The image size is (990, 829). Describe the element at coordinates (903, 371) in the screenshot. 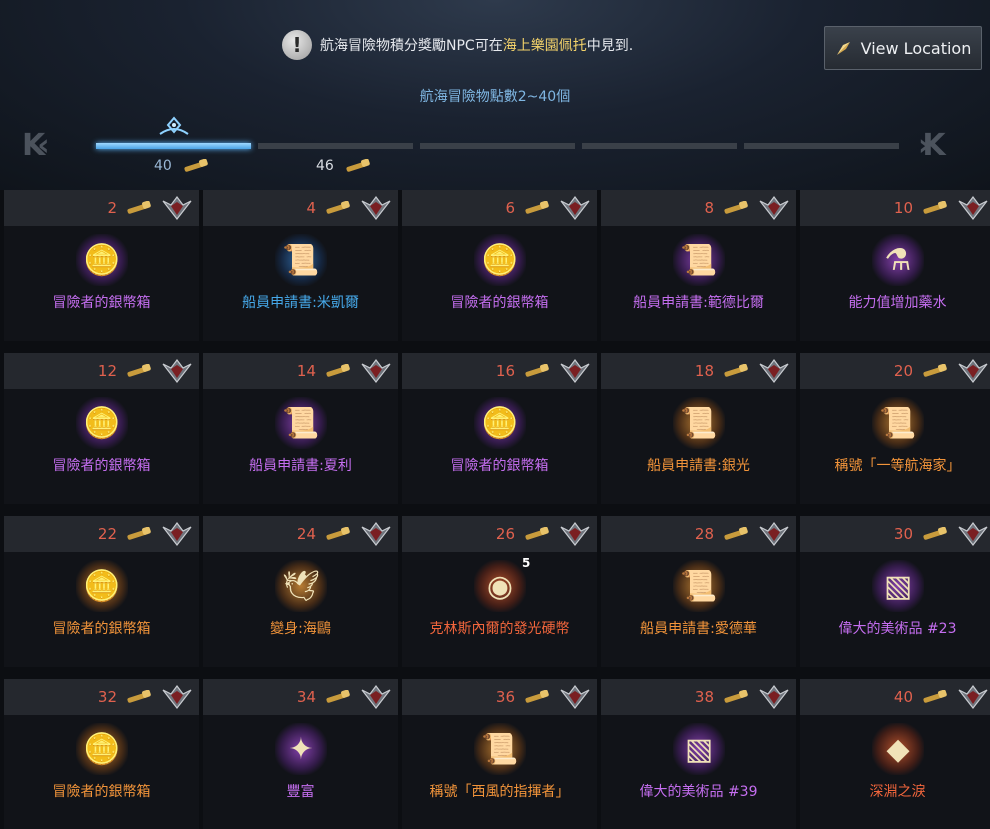

I see `reward-points: 20` at that location.